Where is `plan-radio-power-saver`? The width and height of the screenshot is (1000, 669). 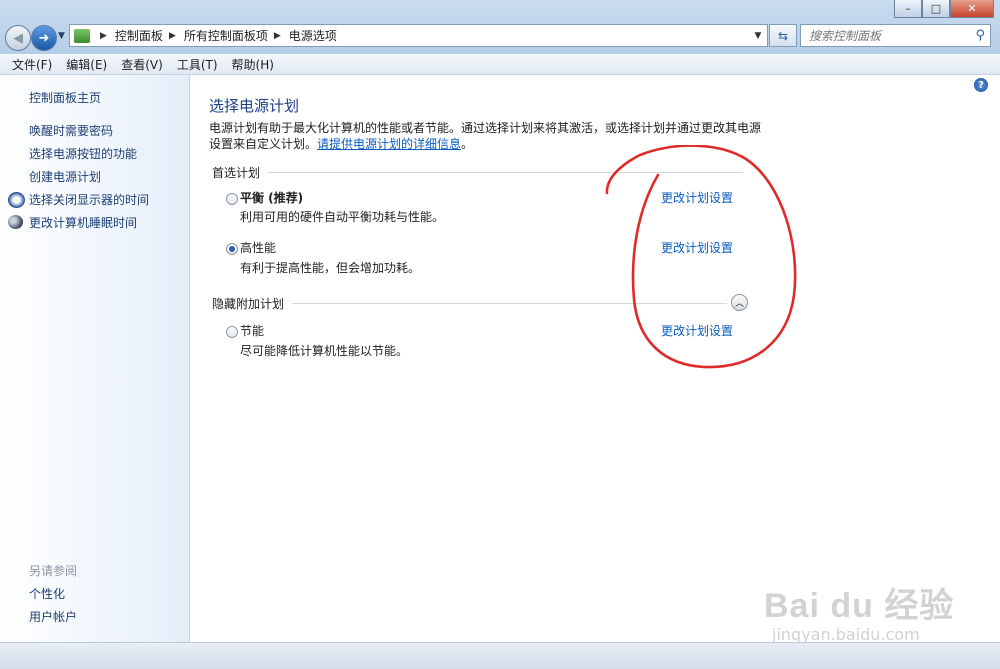 plan-radio-power-saver is located at coordinates (232, 332).